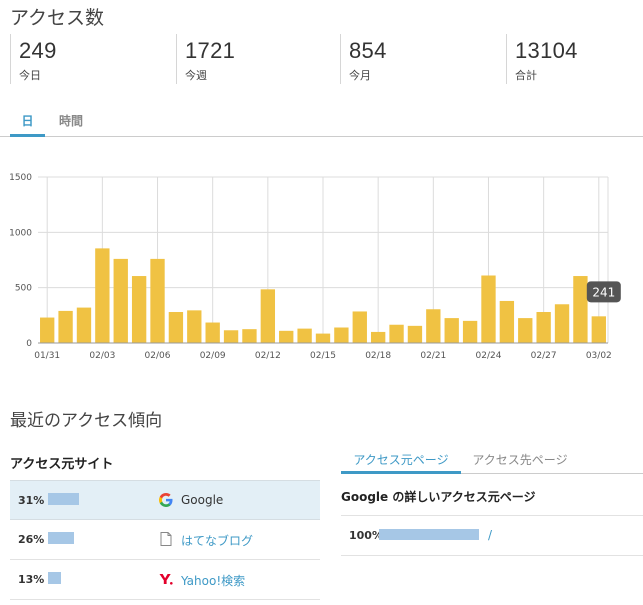 The height and width of the screenshot is (605, 643). What do you see at coordinates (30, 75) in the screenshot?
I see `stat-label: 今日` at bounding box center [30, 75].